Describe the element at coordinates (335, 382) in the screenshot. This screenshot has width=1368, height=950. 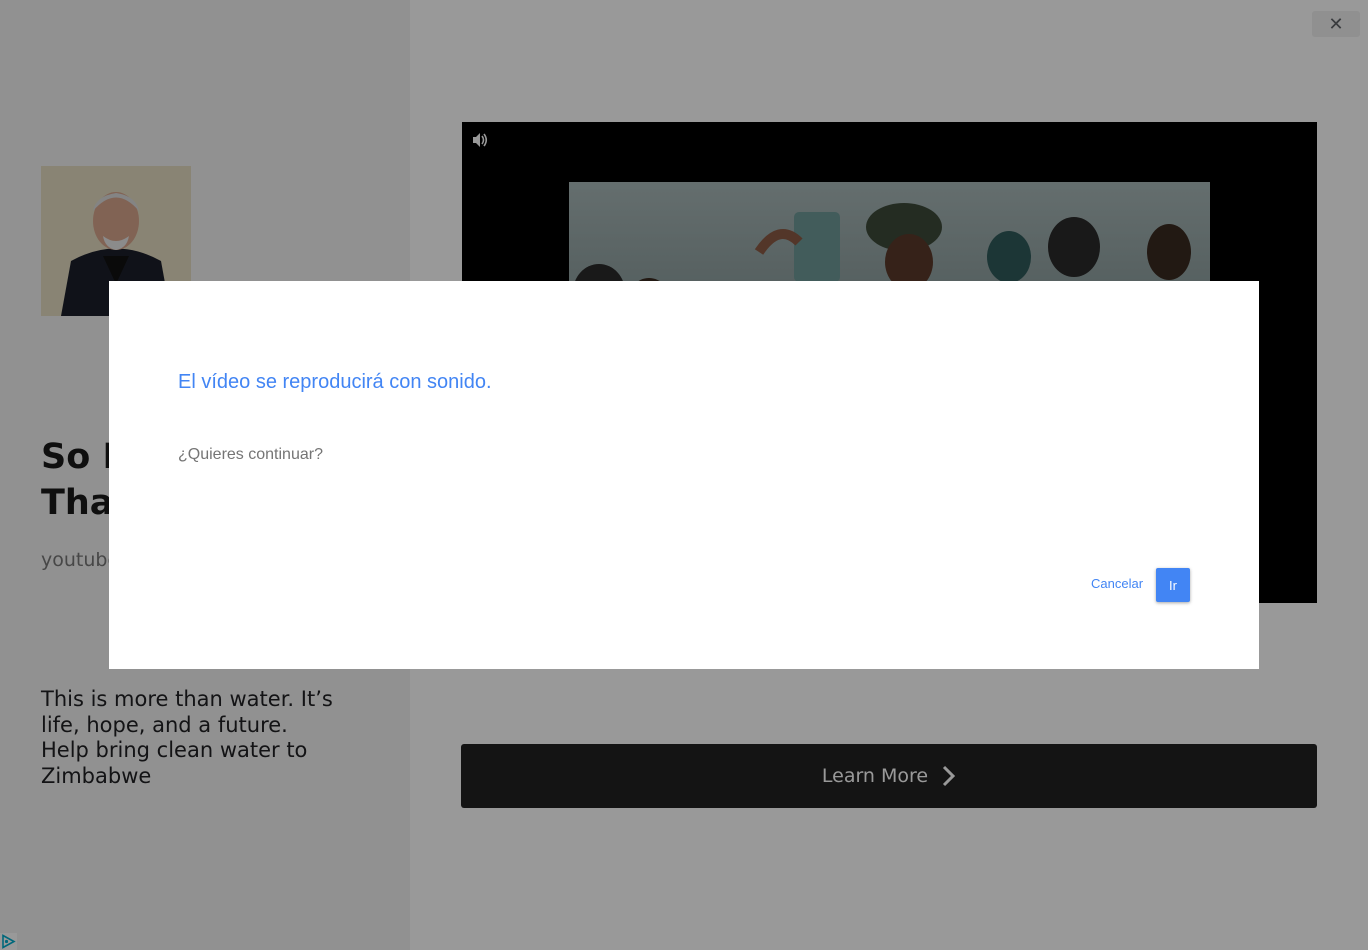
I see `dialog-title: El vídeo se reproducirá con sonido.` at that location.